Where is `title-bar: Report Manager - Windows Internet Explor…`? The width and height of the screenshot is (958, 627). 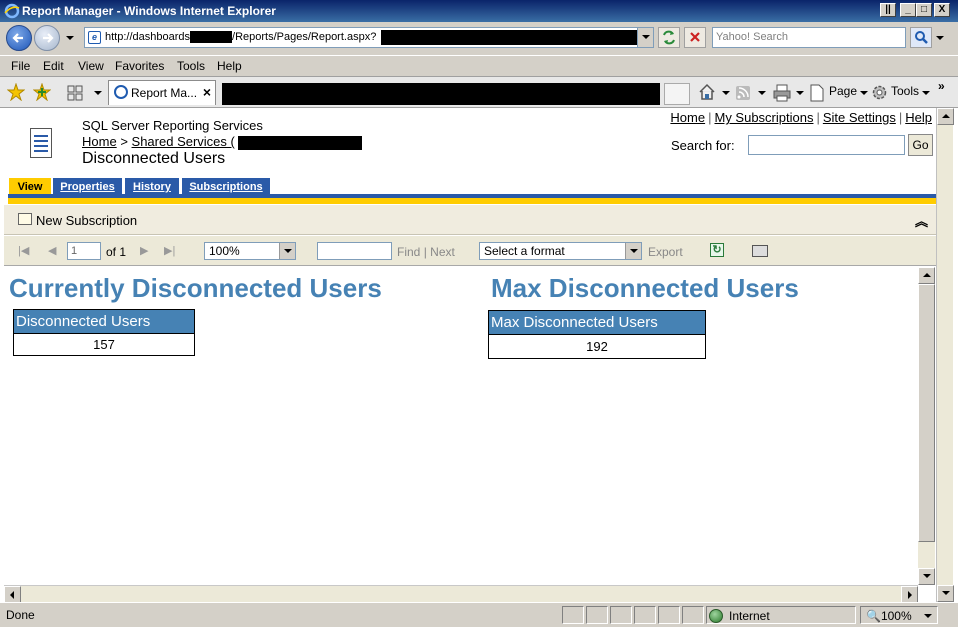
title-bar: Report Manager - Windows Internet Explor… is located at coordinates (479, 11).